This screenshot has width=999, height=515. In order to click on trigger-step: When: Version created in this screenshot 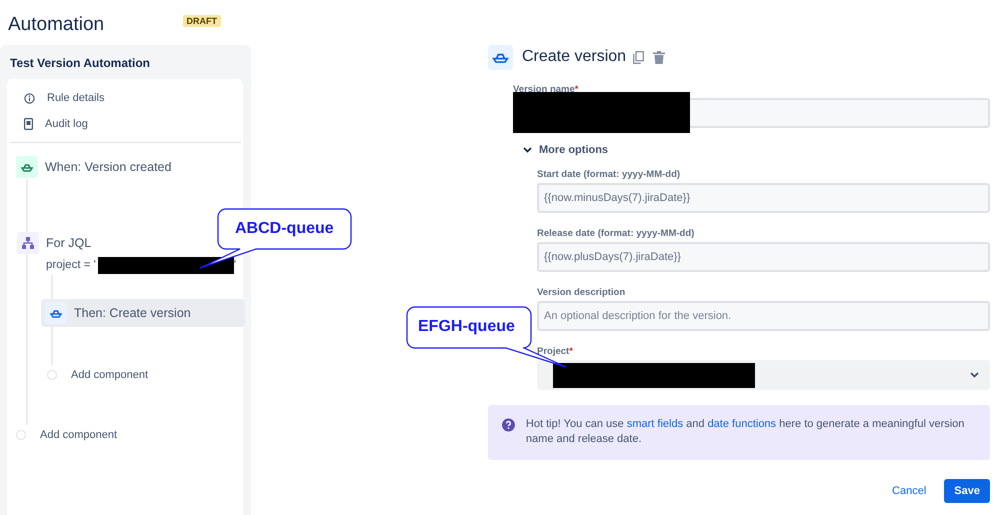, I will do `click(128, 167)`.